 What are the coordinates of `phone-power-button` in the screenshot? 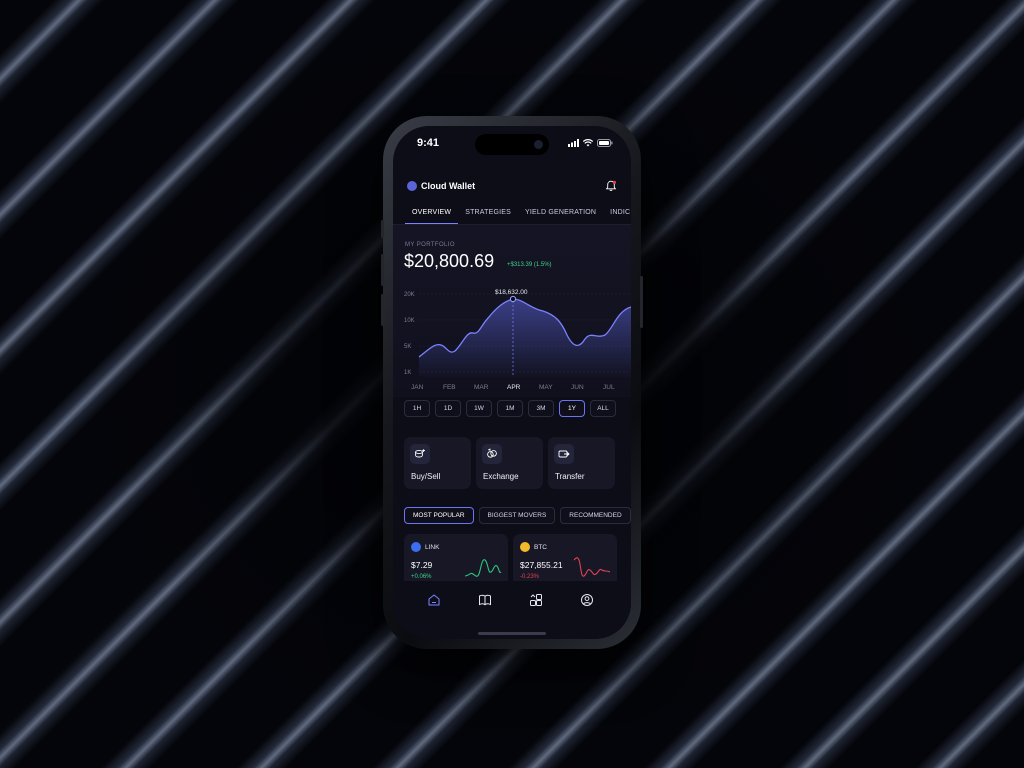 It's located at (641, 302).